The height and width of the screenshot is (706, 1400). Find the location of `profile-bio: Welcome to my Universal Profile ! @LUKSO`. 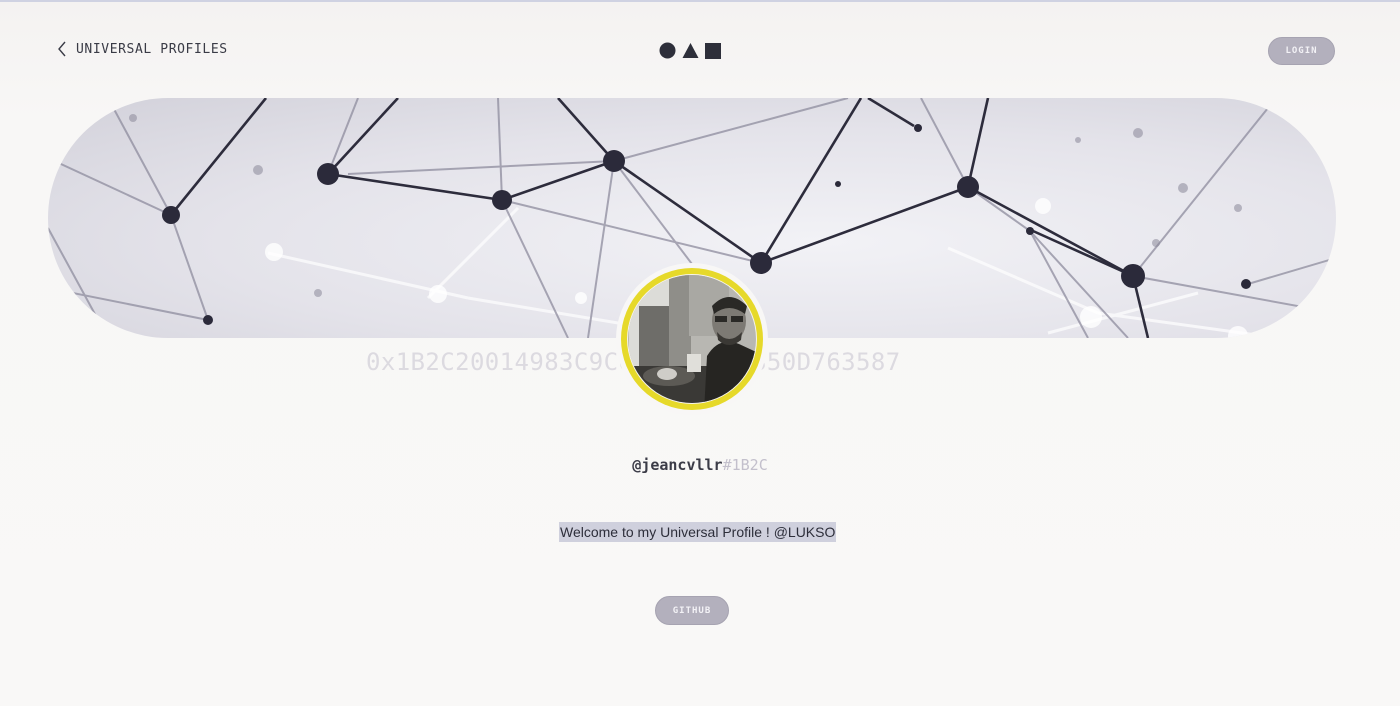

profile-bio: Welcome to my Universal Profile ! @LUKSO is located at coordinates (698, 532).